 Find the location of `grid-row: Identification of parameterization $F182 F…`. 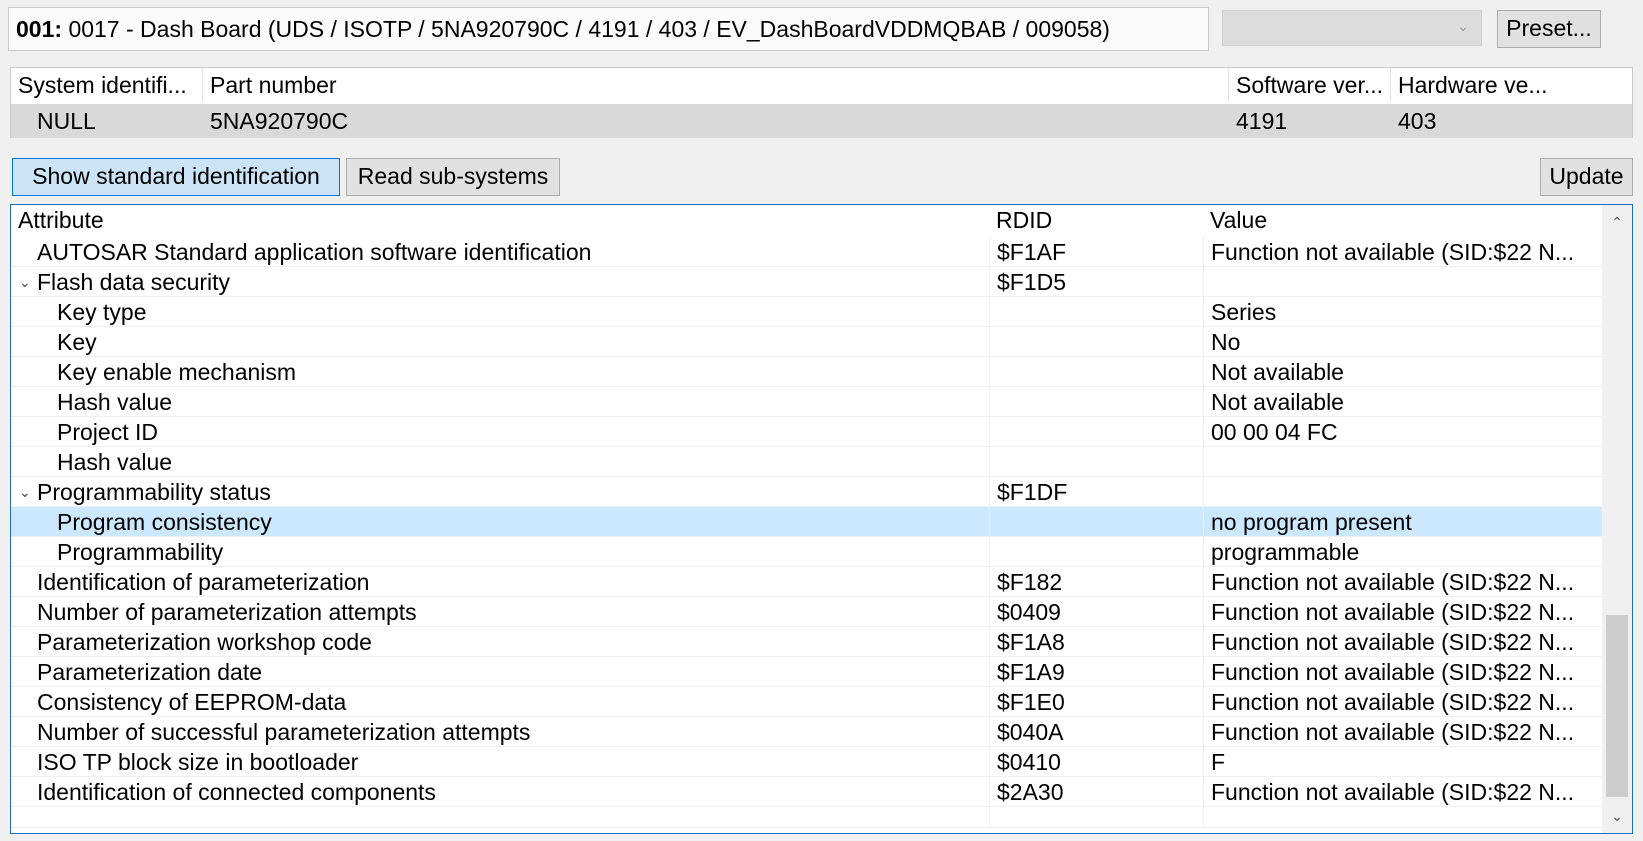

grid-row: Identification of parameterization $F182 F… is located at coordinates (807, 582).